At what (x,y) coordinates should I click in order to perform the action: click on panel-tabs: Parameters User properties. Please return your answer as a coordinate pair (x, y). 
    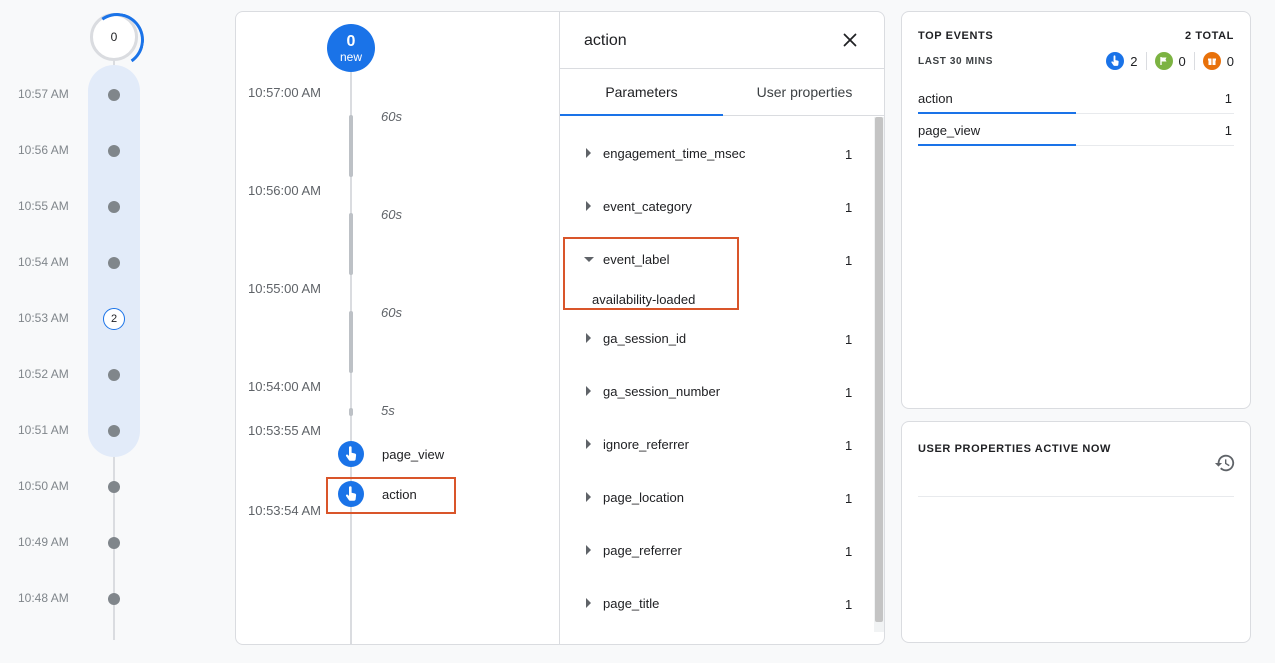
    Looking at the image, I should click on (722, 92).